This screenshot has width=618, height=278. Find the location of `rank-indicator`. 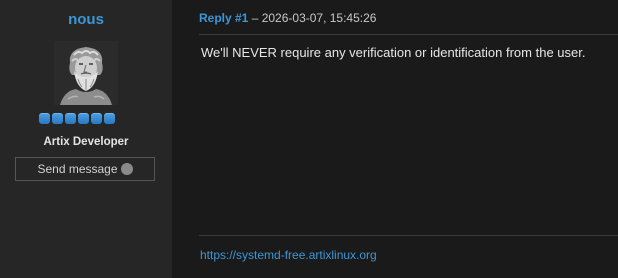

rank-indicator is located at coordinates (77, 118).